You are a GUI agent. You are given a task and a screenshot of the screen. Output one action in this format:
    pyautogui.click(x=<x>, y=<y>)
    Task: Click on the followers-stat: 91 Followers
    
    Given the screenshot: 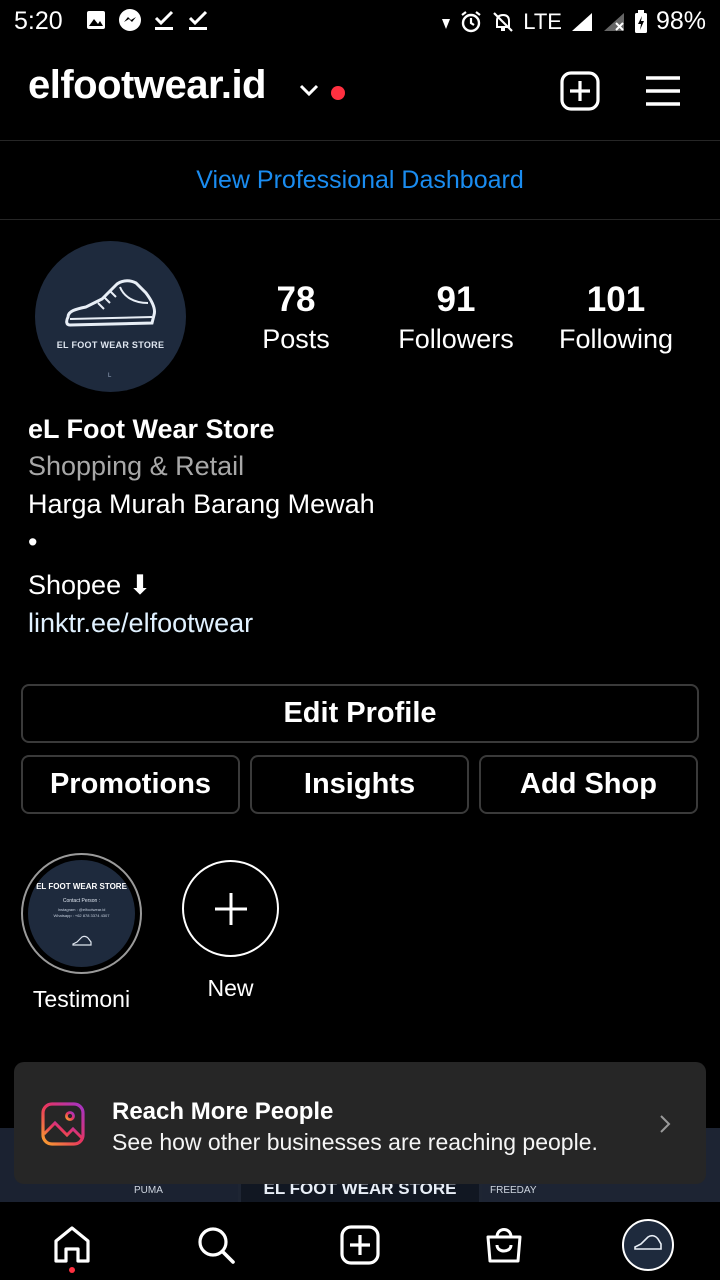 What is the action you would take?
    pyautogui.click(x=456, y=317)
    